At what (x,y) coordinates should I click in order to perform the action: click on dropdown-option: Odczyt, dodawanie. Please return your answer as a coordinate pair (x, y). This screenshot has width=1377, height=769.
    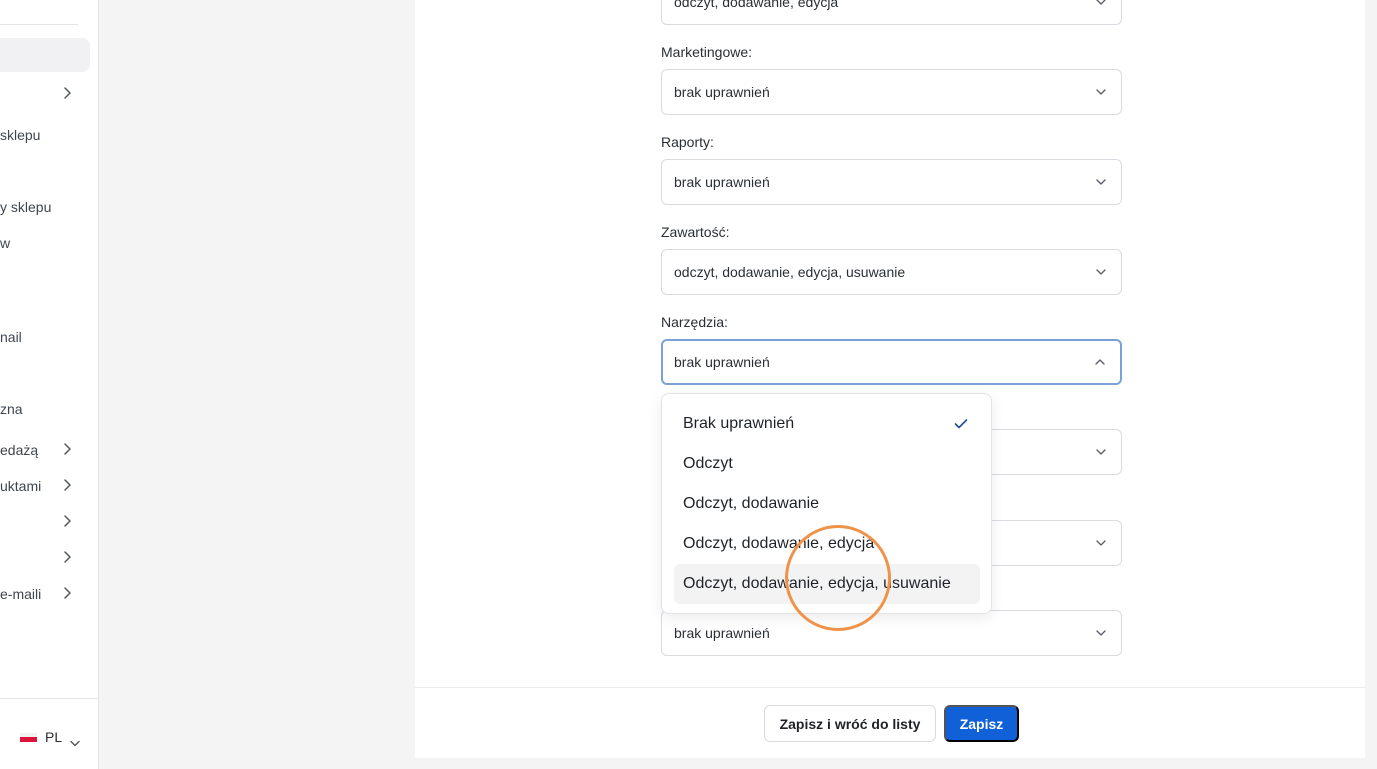
    Looking at the image, I should click on (827, 504).